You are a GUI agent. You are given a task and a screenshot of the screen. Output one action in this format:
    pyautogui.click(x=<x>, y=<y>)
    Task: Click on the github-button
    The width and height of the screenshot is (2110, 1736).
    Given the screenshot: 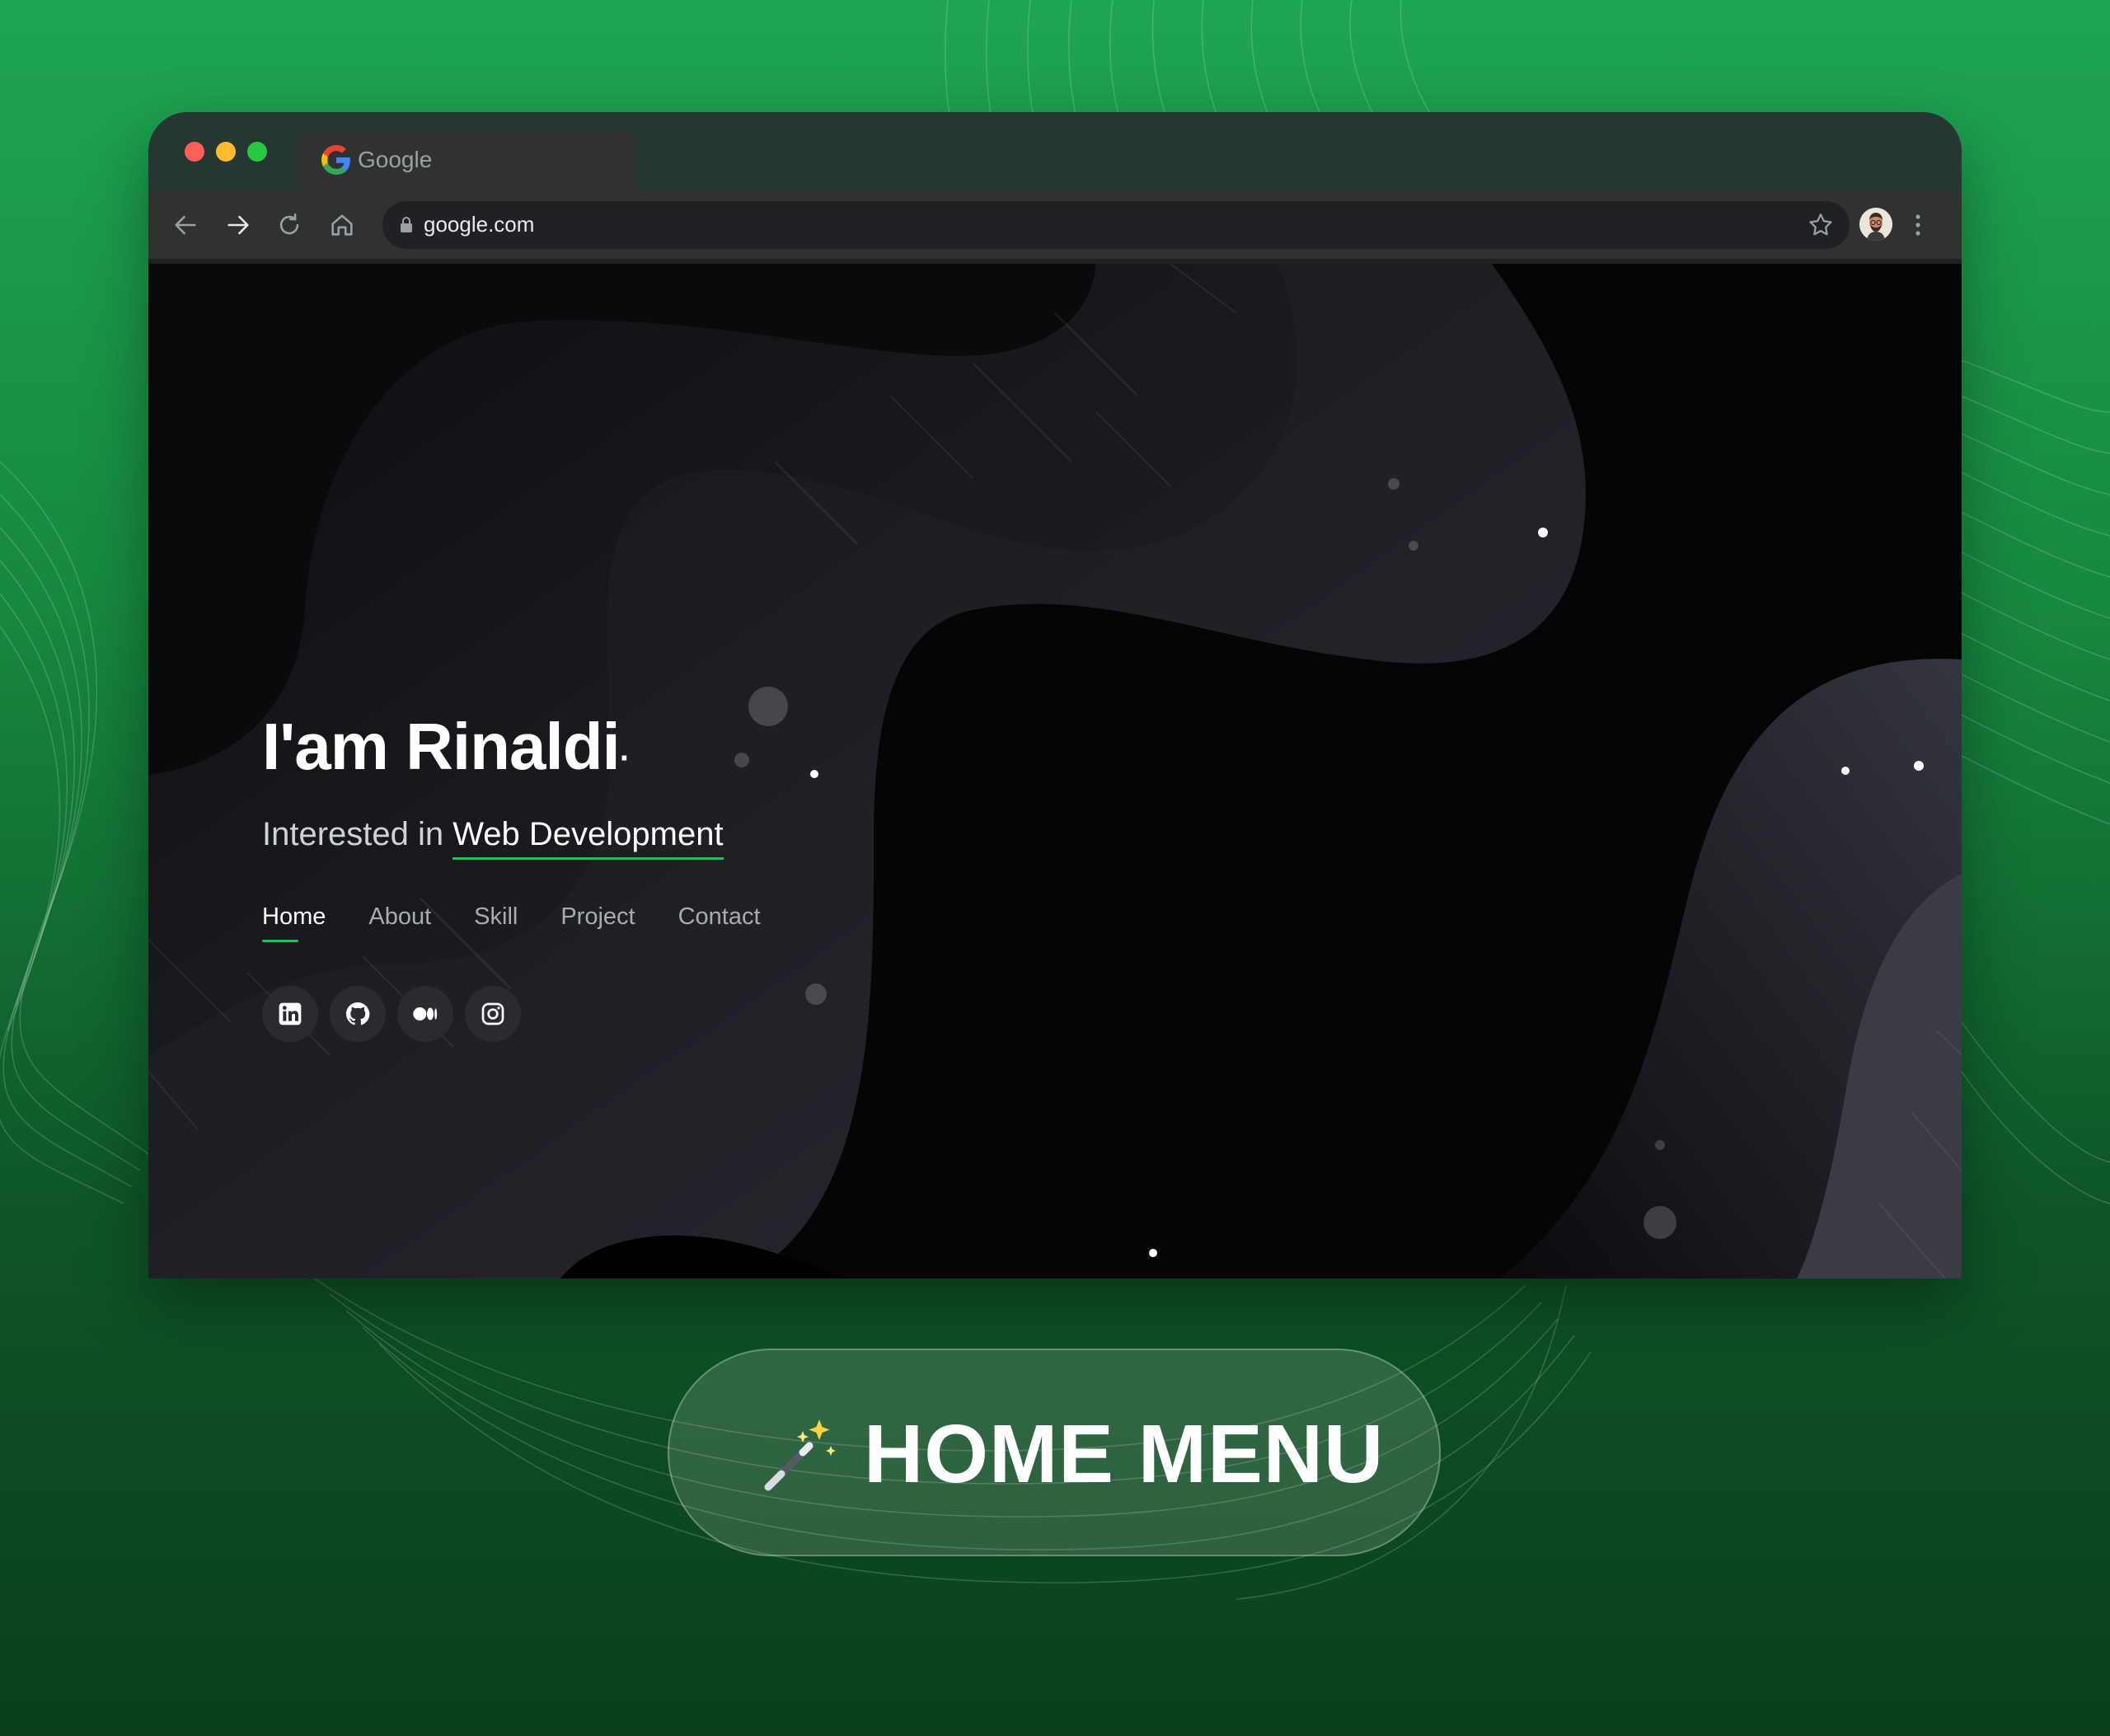 What is the action you would take?
    pyautogui.click(x=358, y=1014)
    